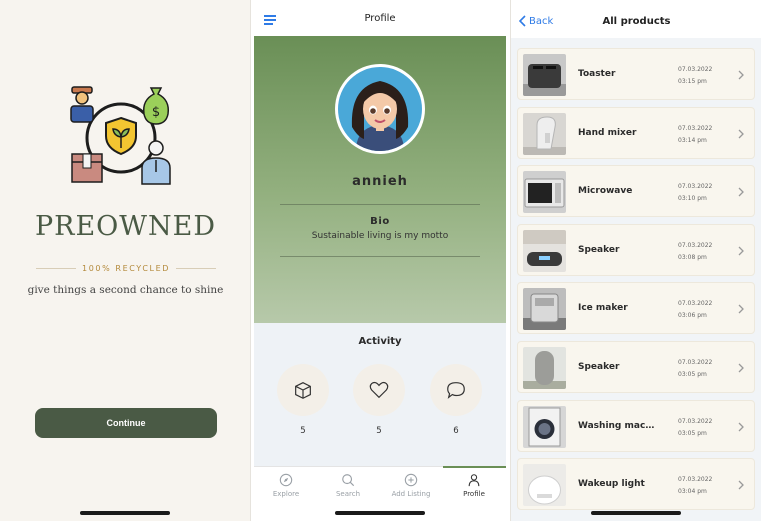 The height and width of the screenshot is (521, 761). Describe the element at coordinates (695, 75) in the screenshot. I see `product-timestamp: 07.03.2022 03:15 pm` at that location.